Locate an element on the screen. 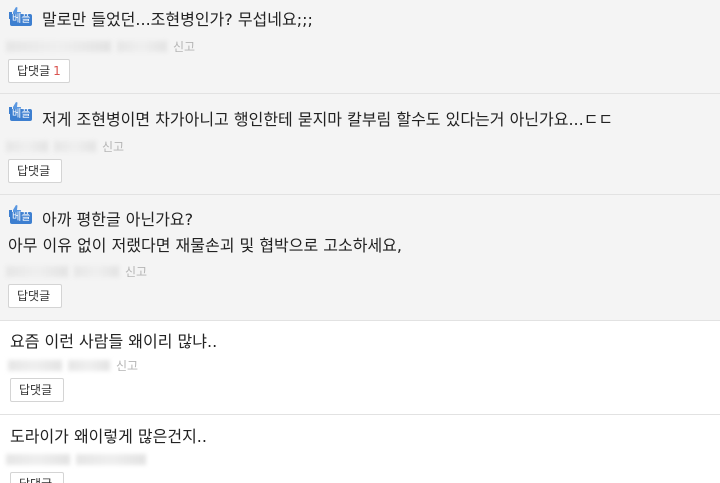  comment-text: 말로만 들었던...조현병인가? 무섭네요;;; is located at coordinates (177, 19).